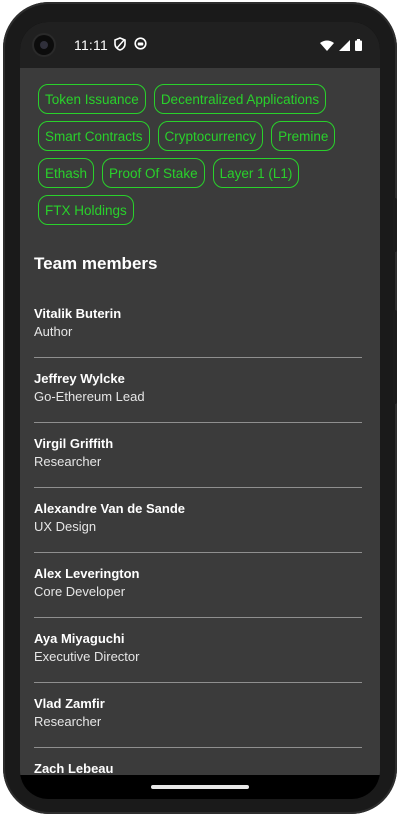 Image resolution: width=400 pixels, height=817 pixels. What do you see at coordinates (79, 638) in the screenshot?
I see `member-name: Aya Miyaguchi` at bounding box center [79, 638].